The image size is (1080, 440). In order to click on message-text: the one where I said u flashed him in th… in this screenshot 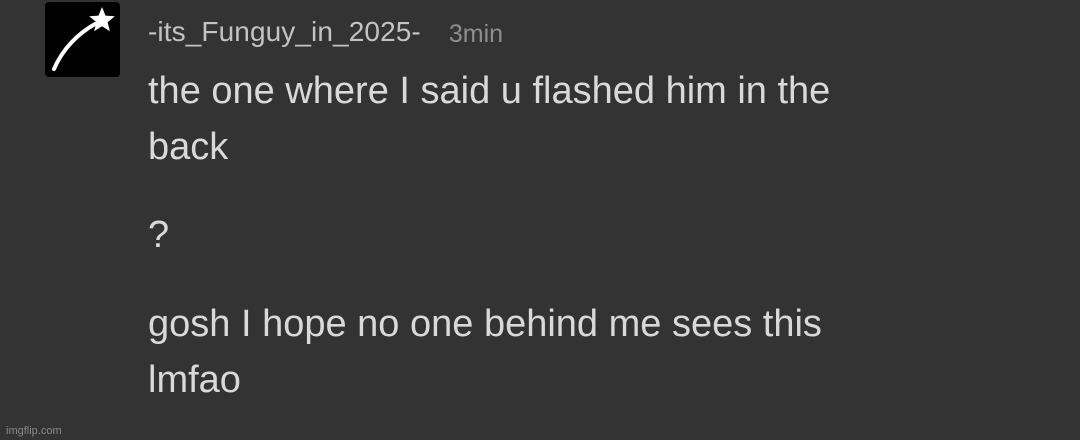, I will do `click(489, 119)`.